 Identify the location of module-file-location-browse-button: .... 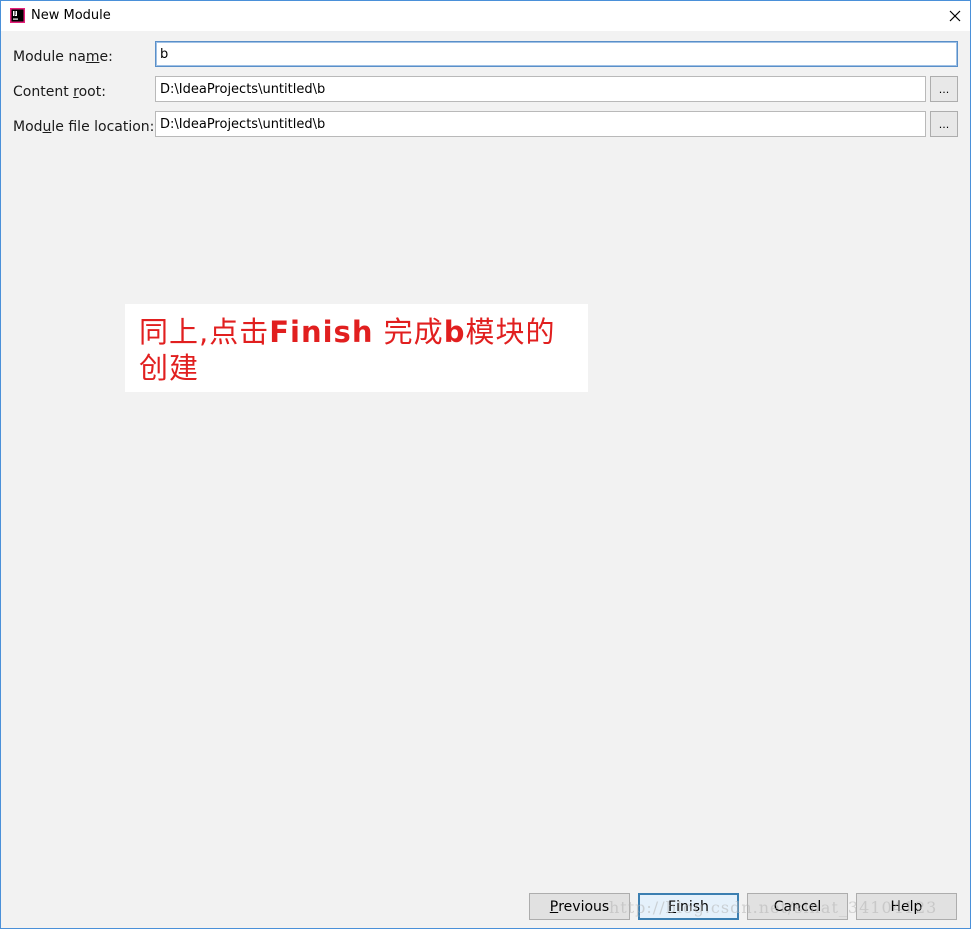
(944, 124).